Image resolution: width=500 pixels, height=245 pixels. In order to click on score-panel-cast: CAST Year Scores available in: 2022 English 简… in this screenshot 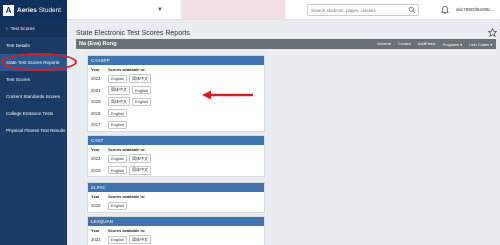, I will do `click(176, 156)`.